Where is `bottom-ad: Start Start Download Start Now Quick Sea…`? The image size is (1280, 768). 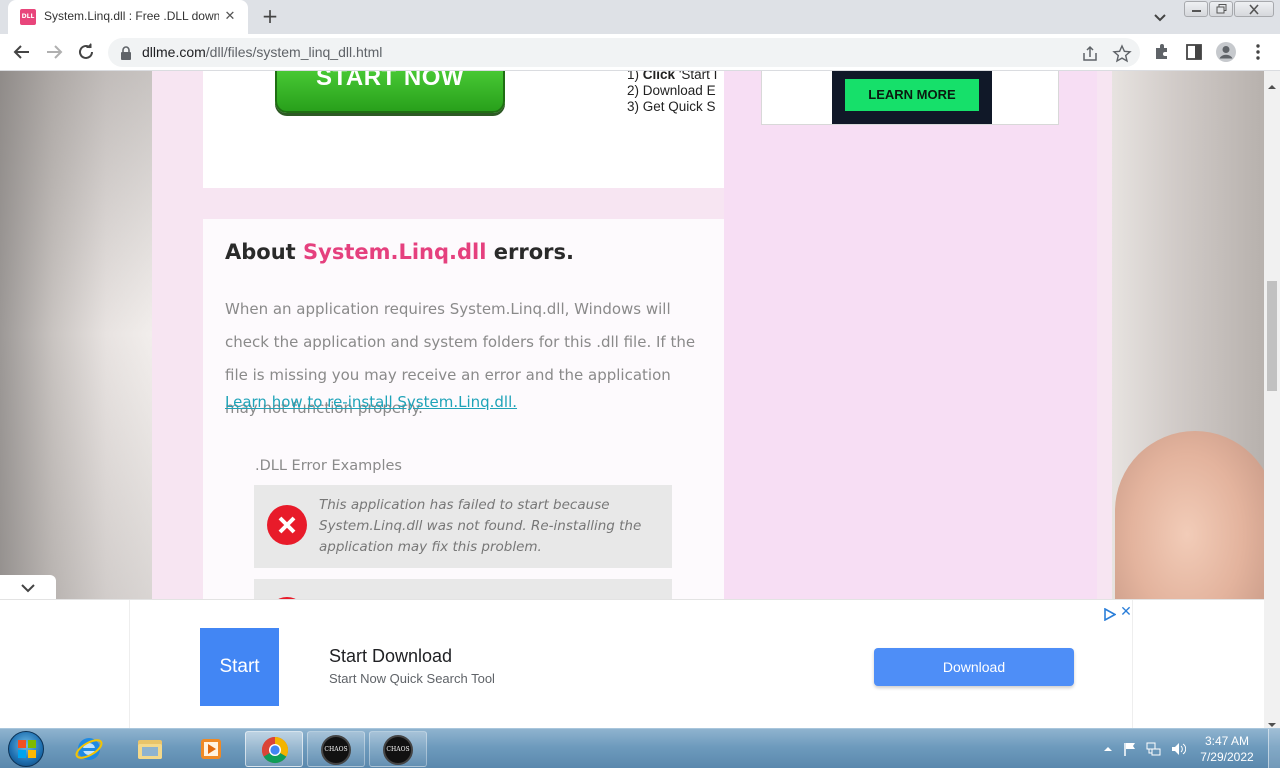
bottom-ad: Start Start Download Start Now Quick Sea… is located at coordinates (631, 664).